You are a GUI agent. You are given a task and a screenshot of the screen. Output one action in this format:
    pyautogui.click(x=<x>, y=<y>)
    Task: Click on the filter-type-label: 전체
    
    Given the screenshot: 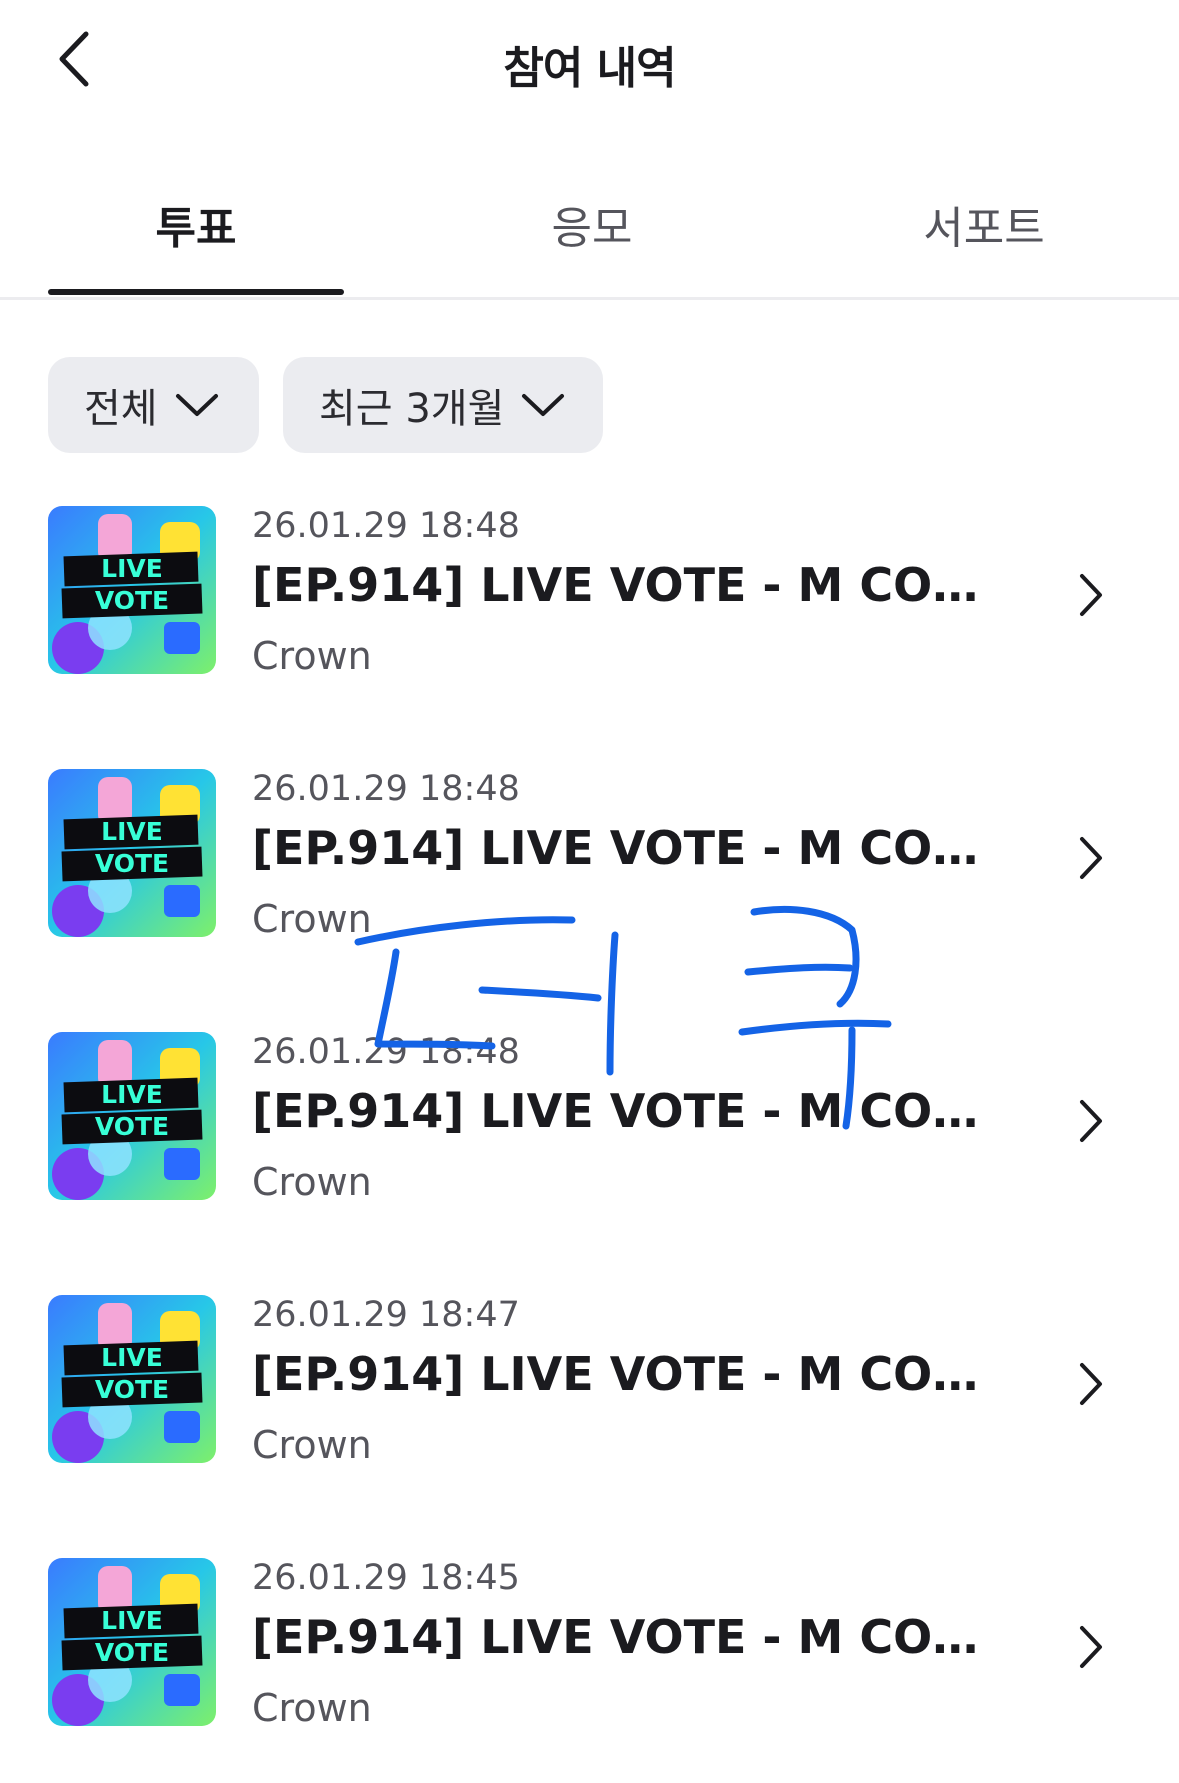 What is the action you would take?
    pyautogui.click(x=121, y=409)
    